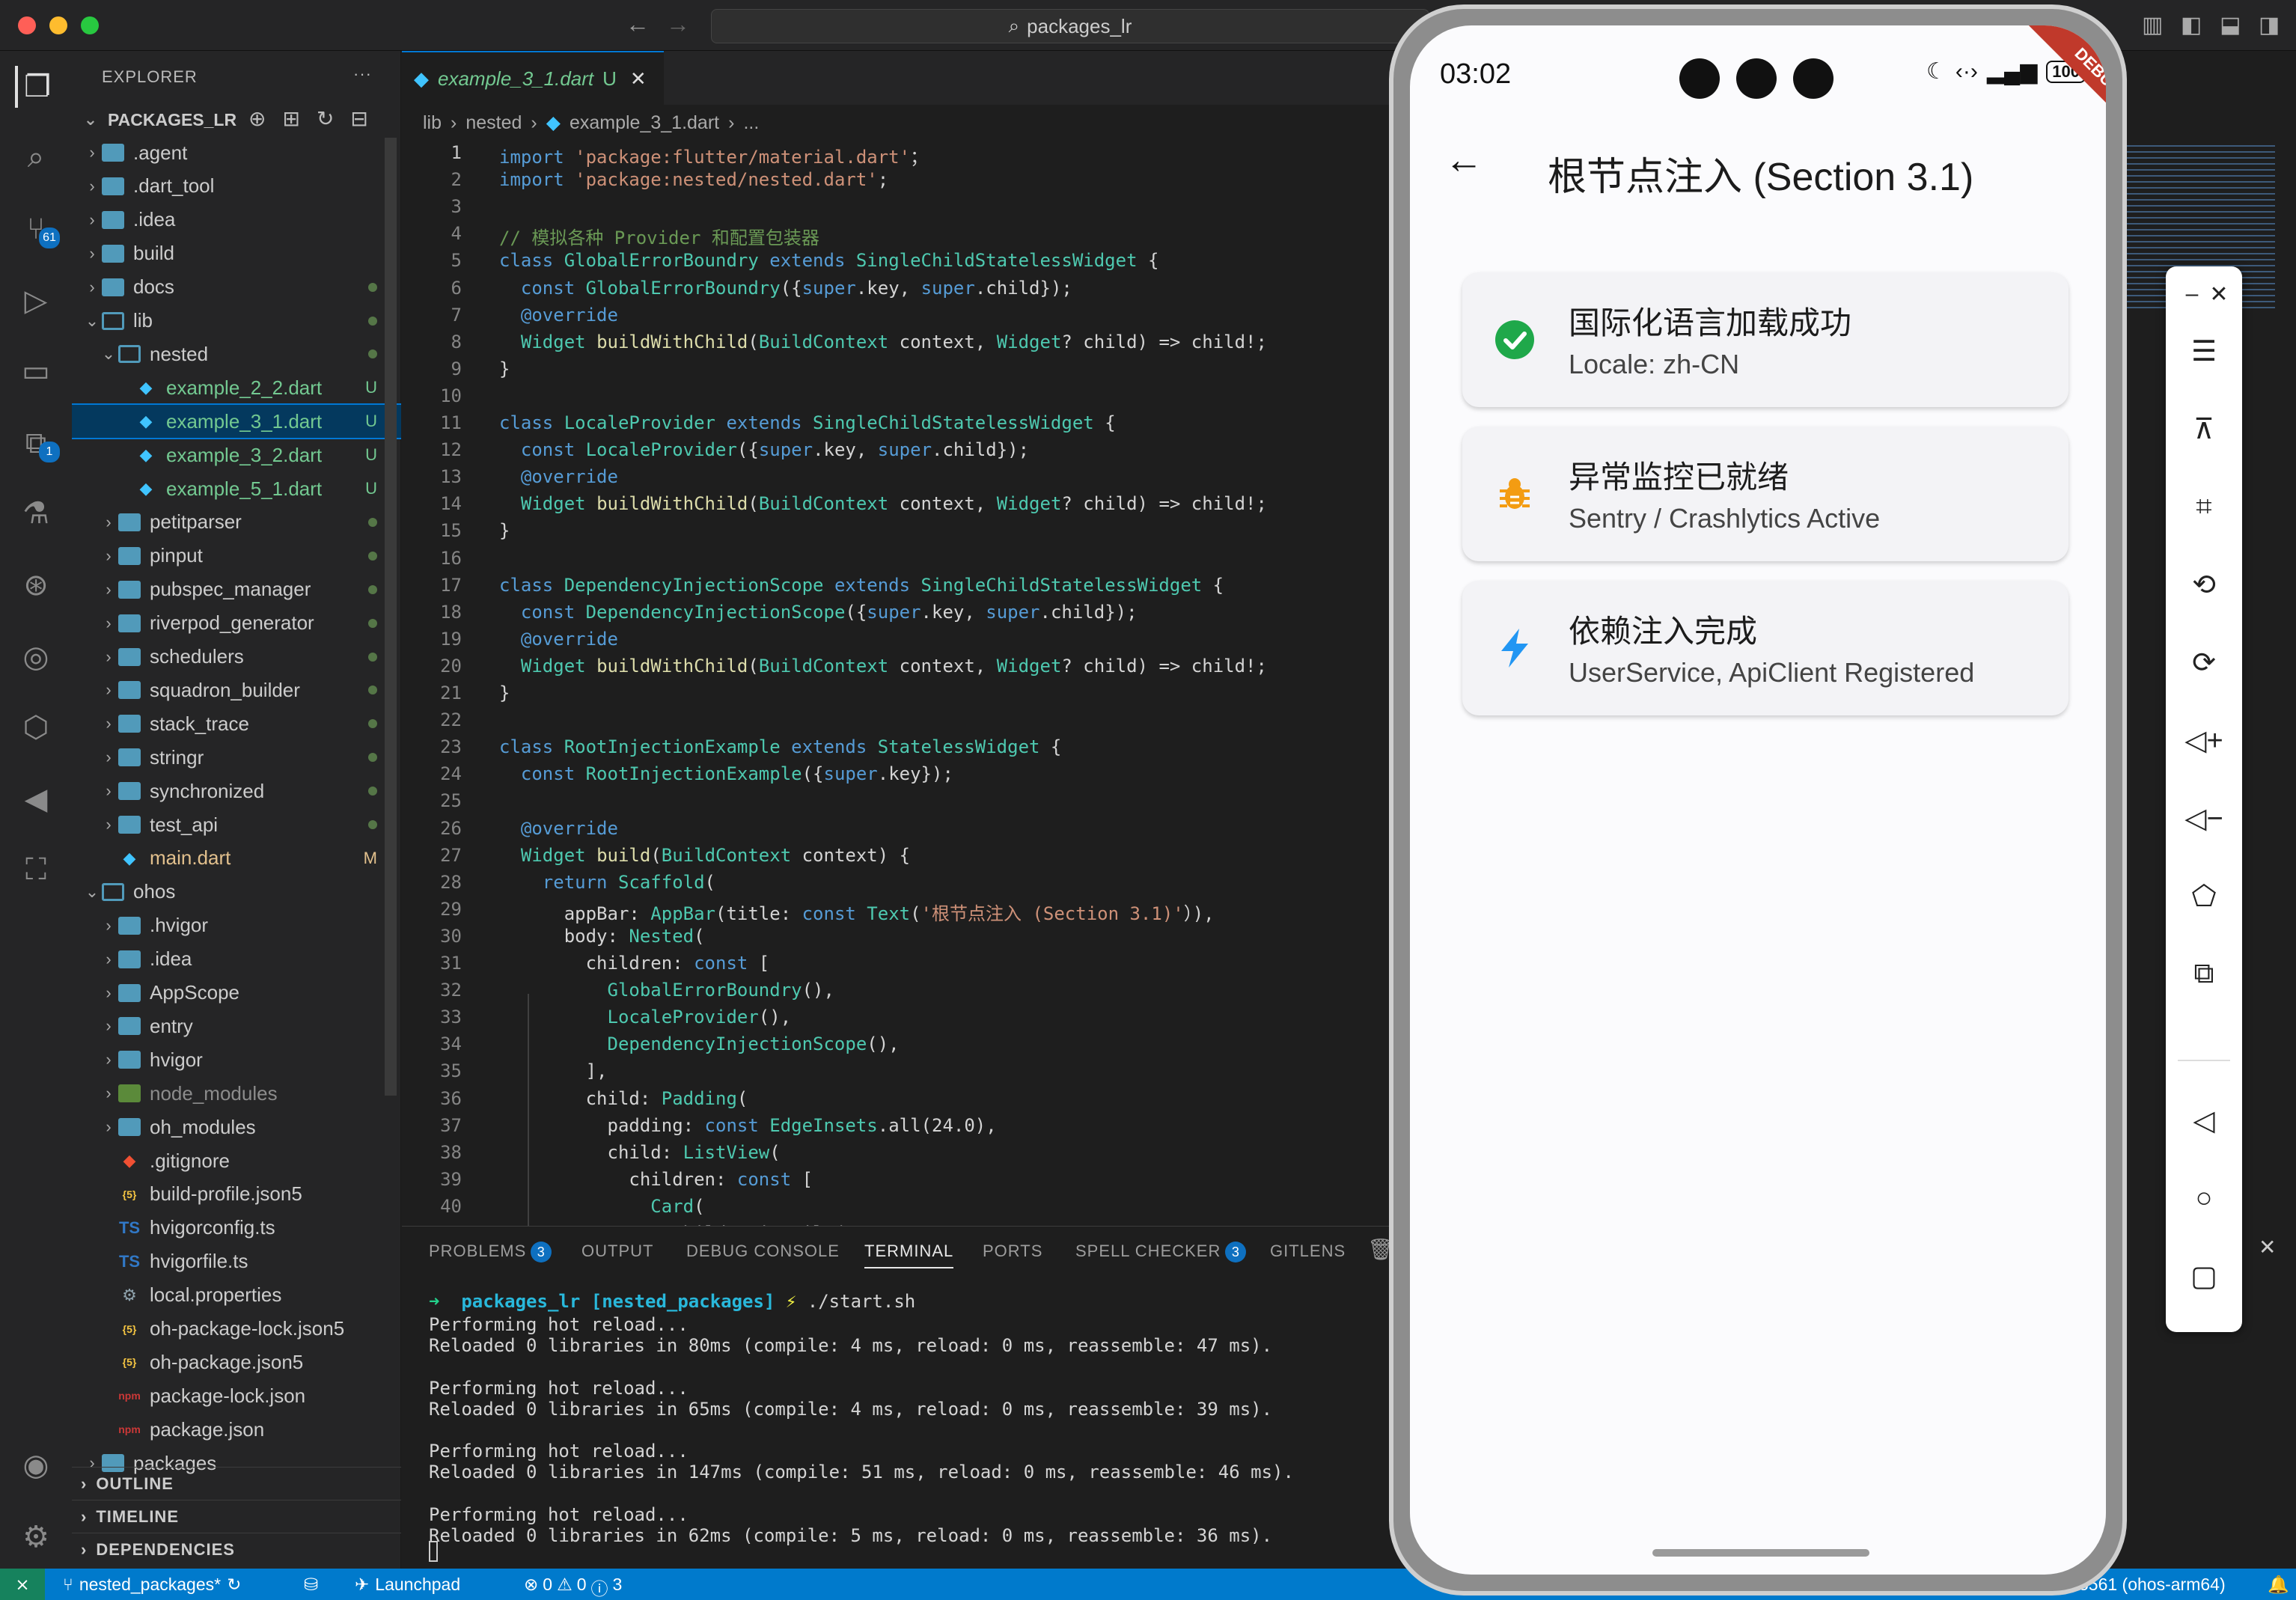 The image size is (2296, 1600). Describe the element at coordinates (236, 925) in the screenshot. I see `tree-item: › .hvigor` at that location.